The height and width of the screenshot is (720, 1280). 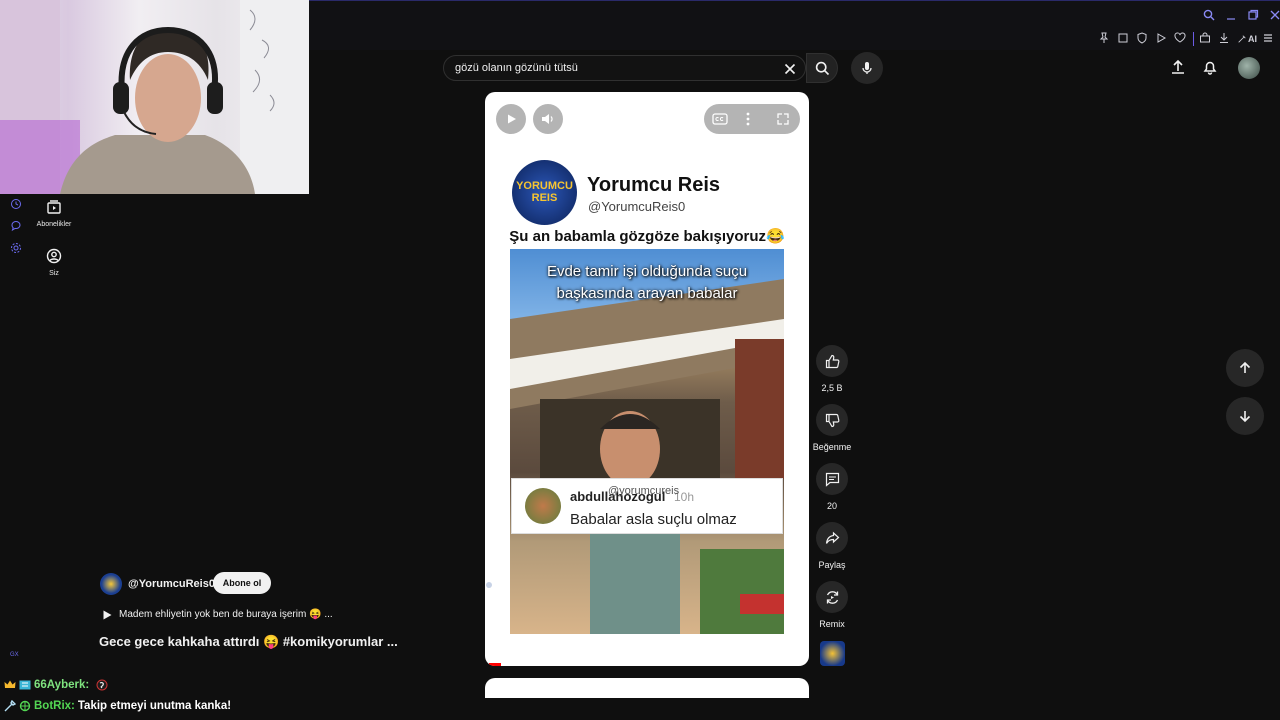 I want to click on window-controls, so click(x=1241, y=16).